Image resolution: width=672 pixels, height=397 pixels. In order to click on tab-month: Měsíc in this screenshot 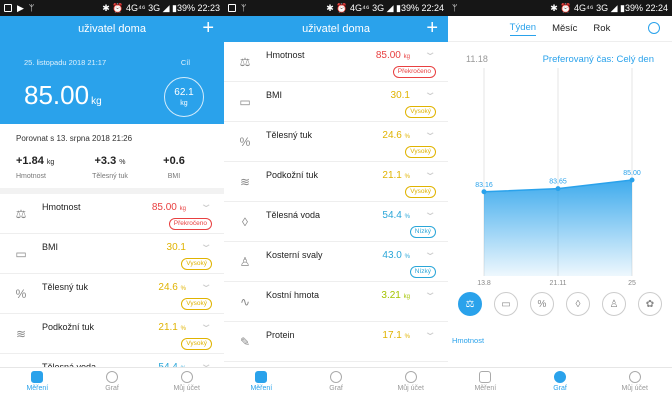, I will do `click(564, 28)`.